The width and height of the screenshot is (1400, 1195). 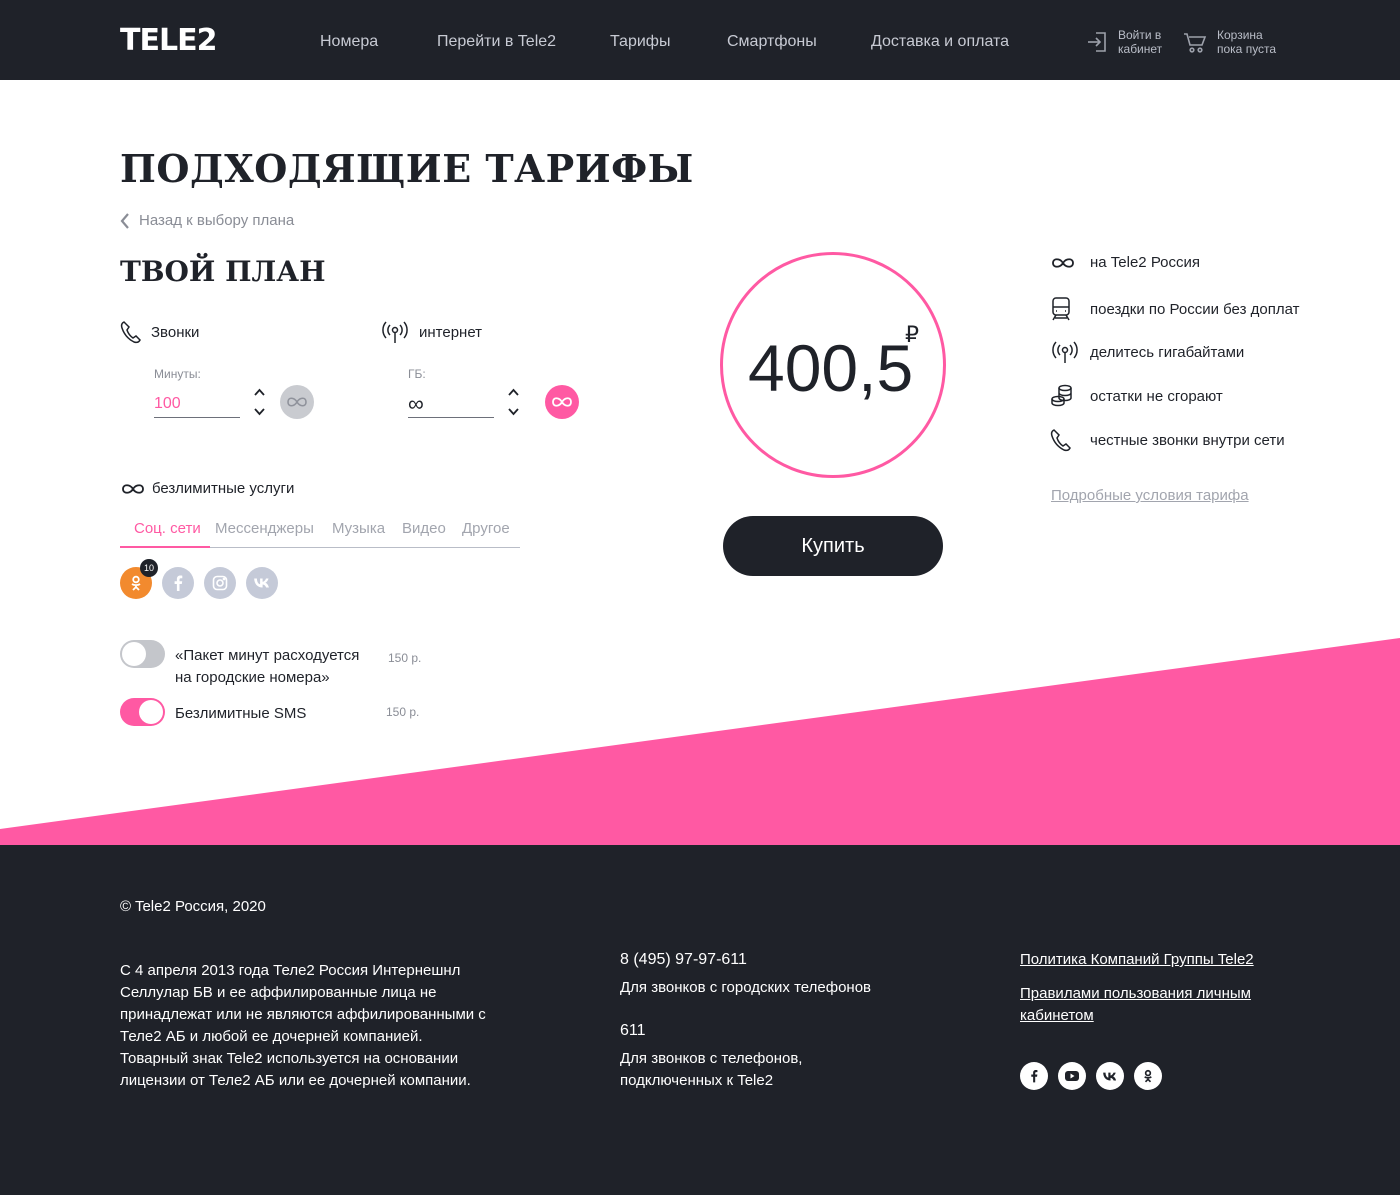 I want to click on back-link: Назад к выбору плана, so click(x=207, y=220).